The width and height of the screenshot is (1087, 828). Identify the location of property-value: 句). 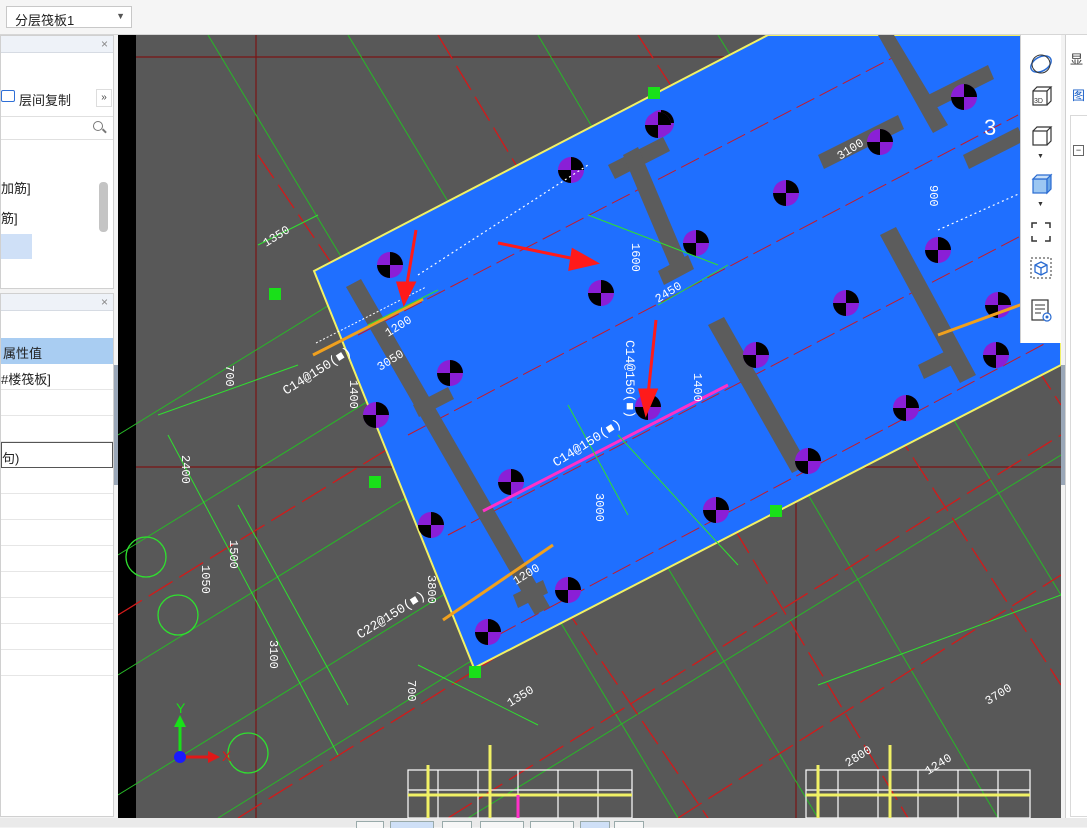
(11, 458).